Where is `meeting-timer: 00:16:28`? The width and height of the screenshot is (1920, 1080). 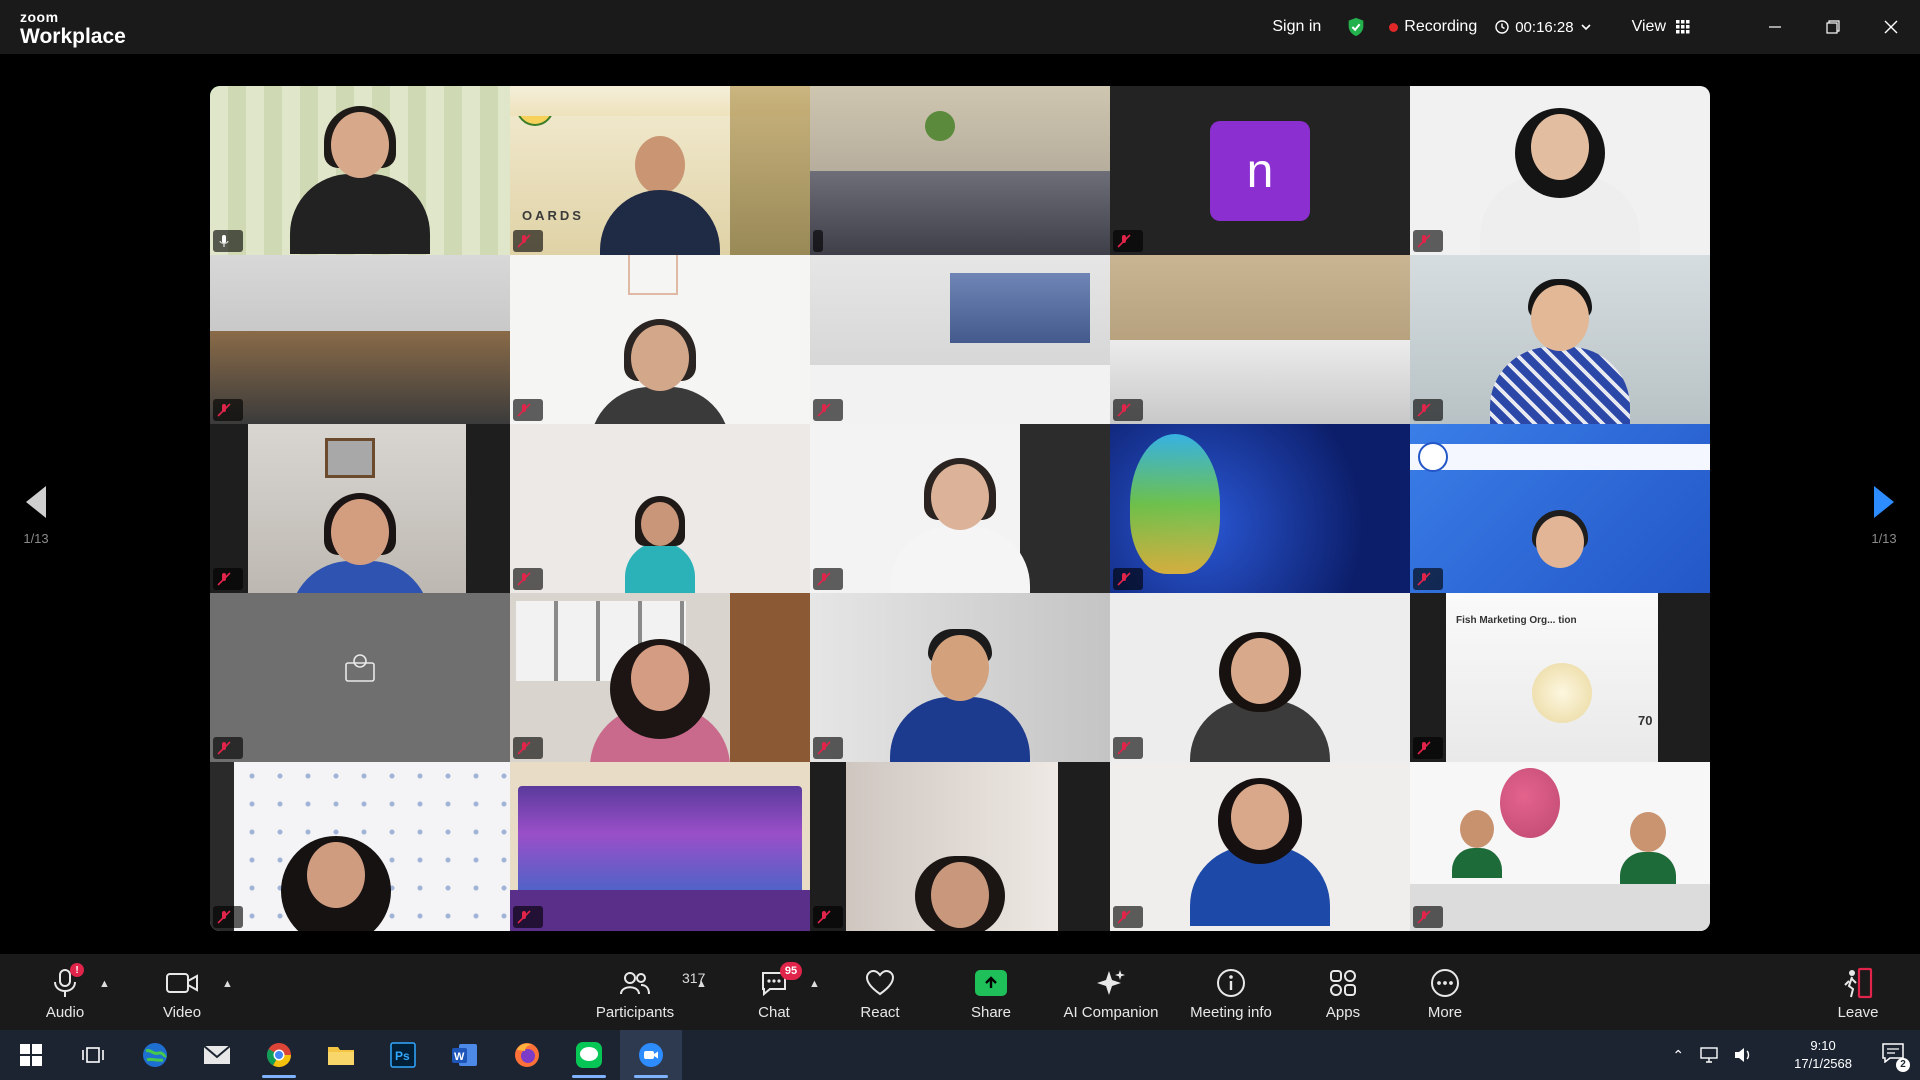 meeting-timer: 00:16:28 is located at coordinates (1543, 27).